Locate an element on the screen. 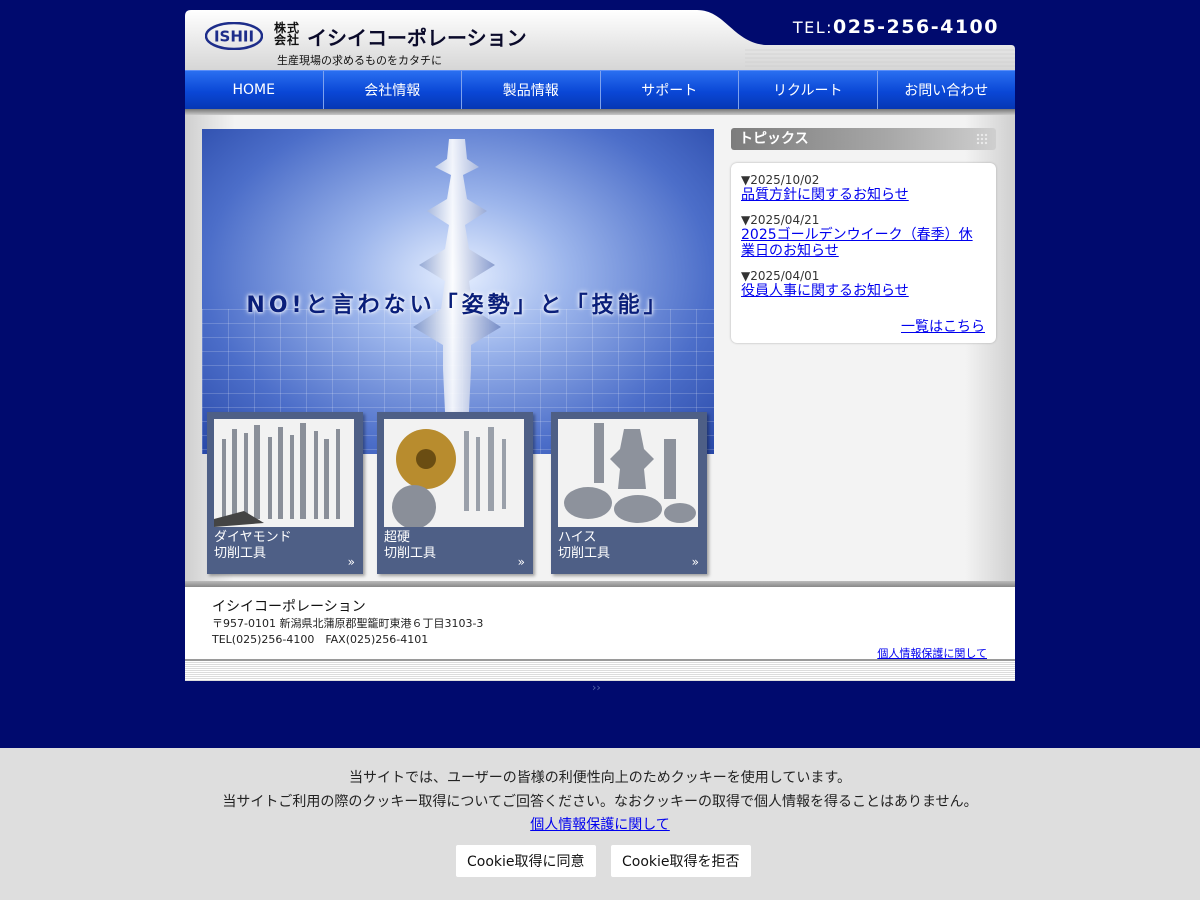 This screenshot has height=900, width=1200. topic-item: ▼2025/04/21 2025ゴールデンウイーク（春季）休業日のお知らせ is located at coordinates (863, 236).